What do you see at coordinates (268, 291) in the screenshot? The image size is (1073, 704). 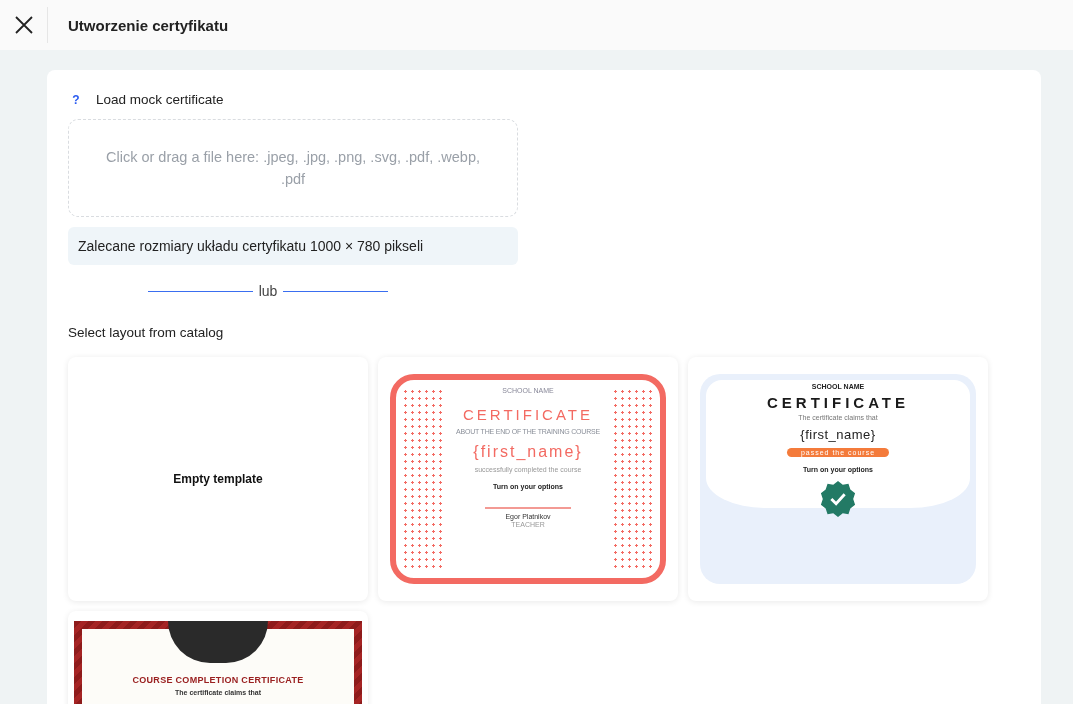 I see `or-label: lub` at bounding box center [268, 291].